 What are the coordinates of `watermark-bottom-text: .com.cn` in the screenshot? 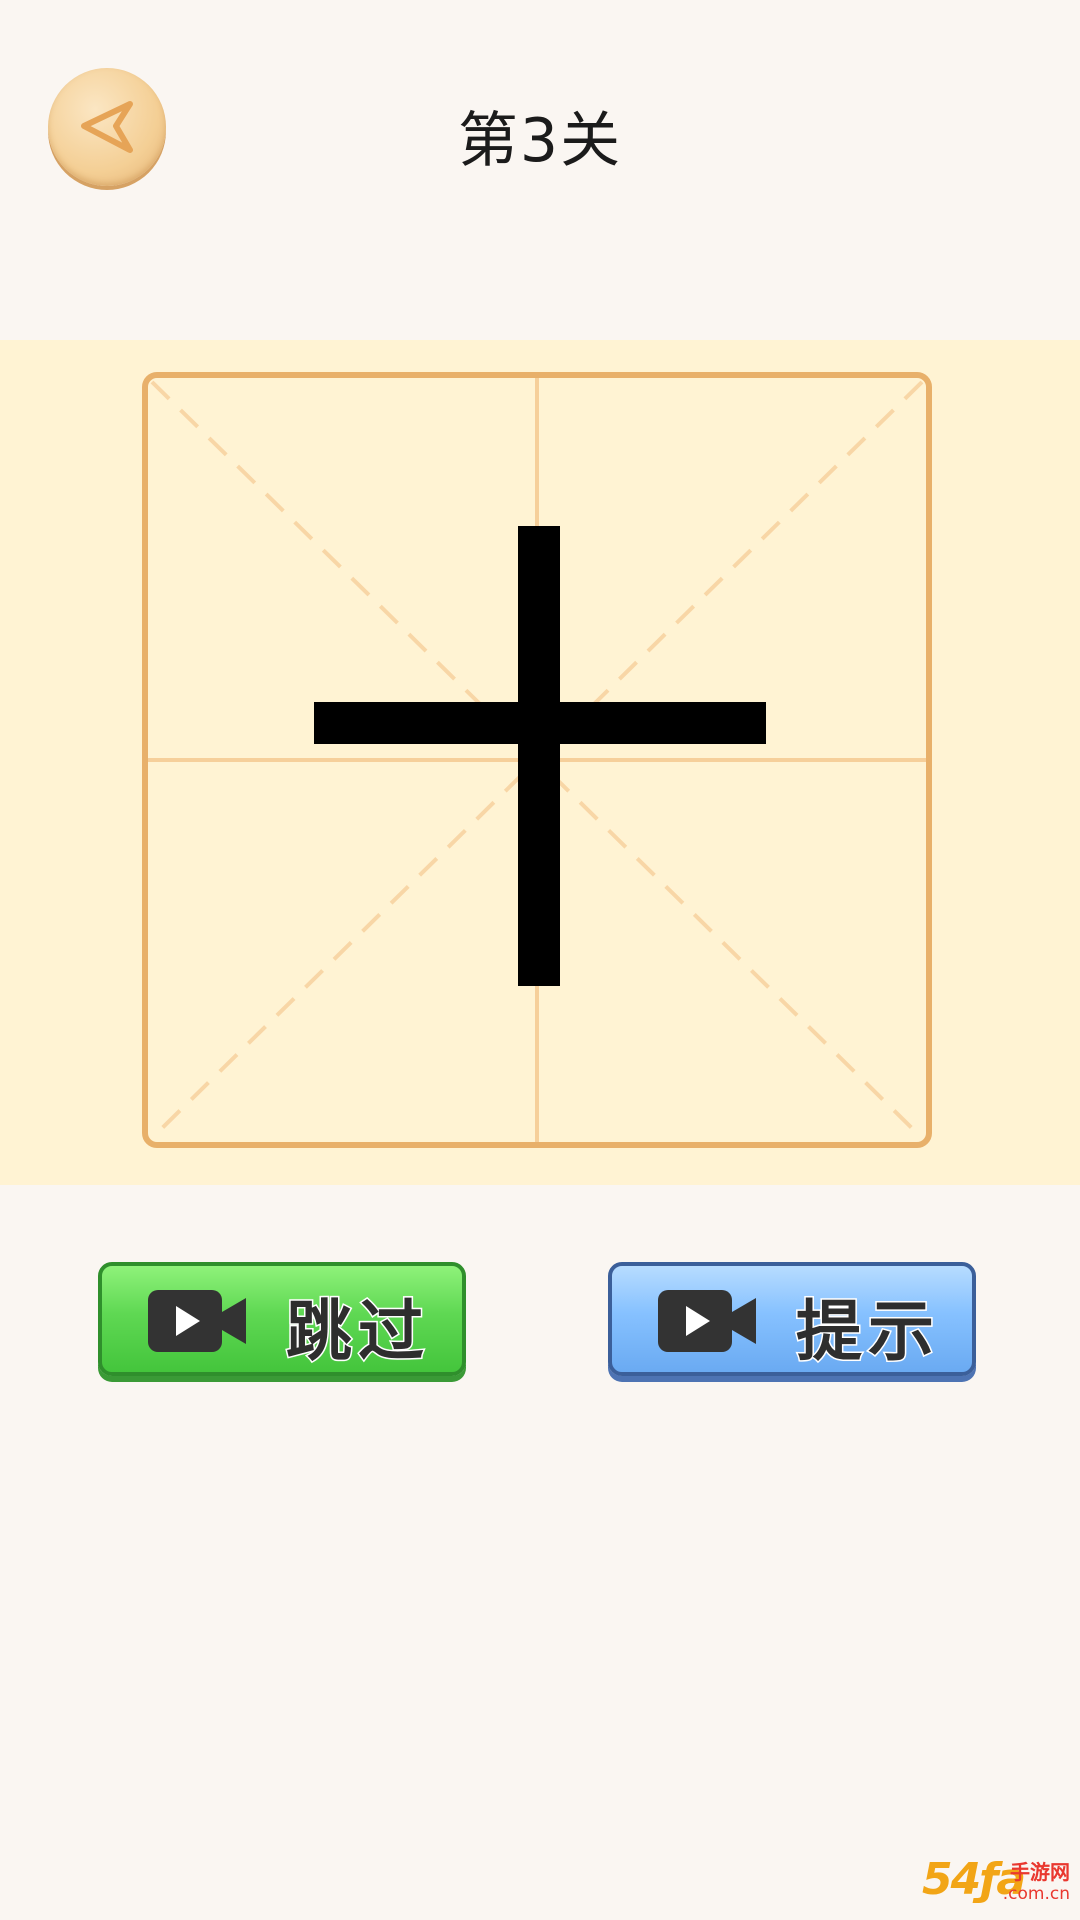 It's located at (1036, 1894).